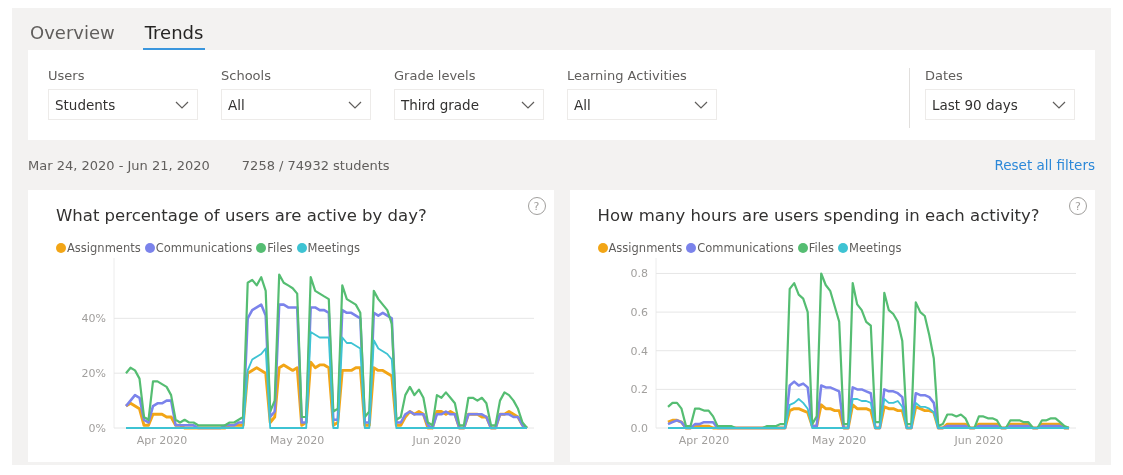 The image size is (1123, 475). I want to click on student-count: 7258 / 74932 students, so click(315, 165).